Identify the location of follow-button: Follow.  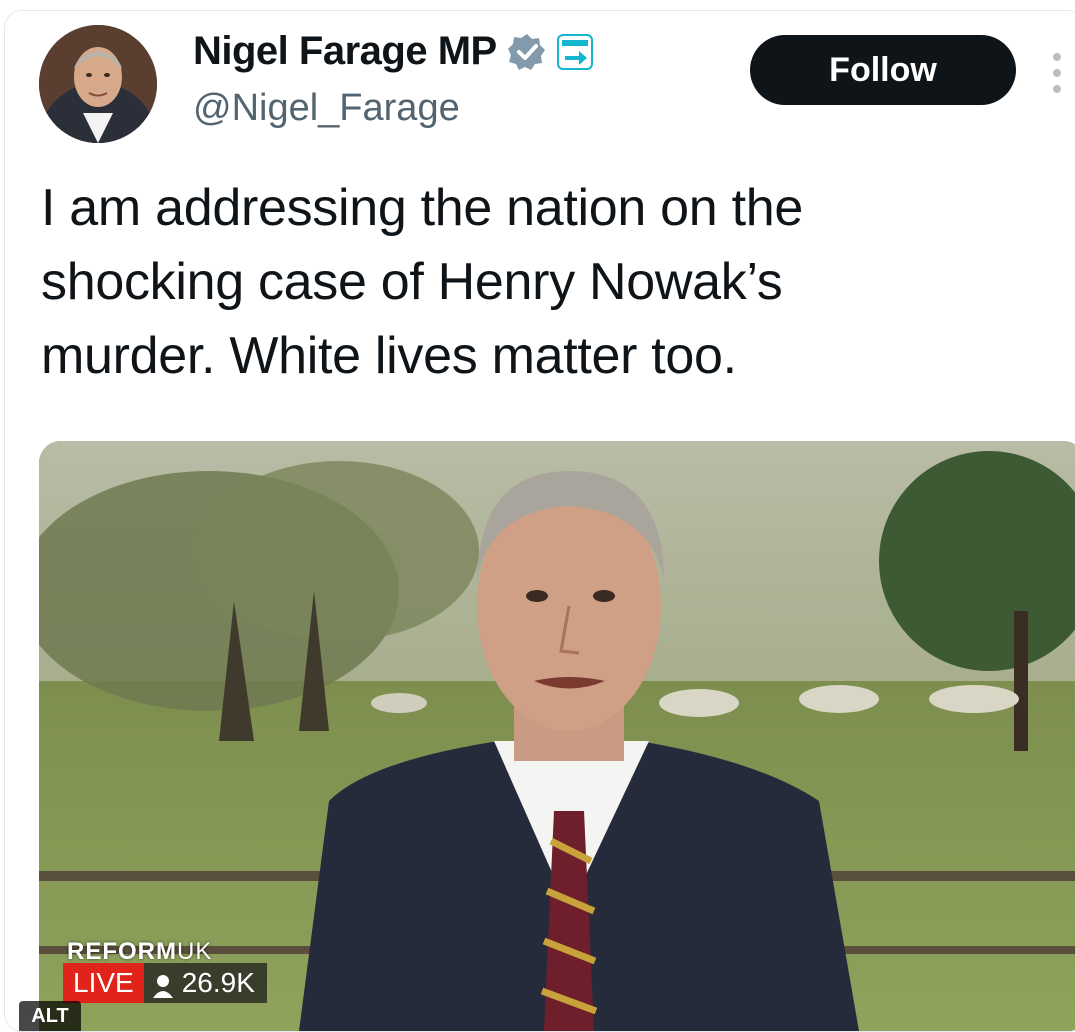
(883, 70).